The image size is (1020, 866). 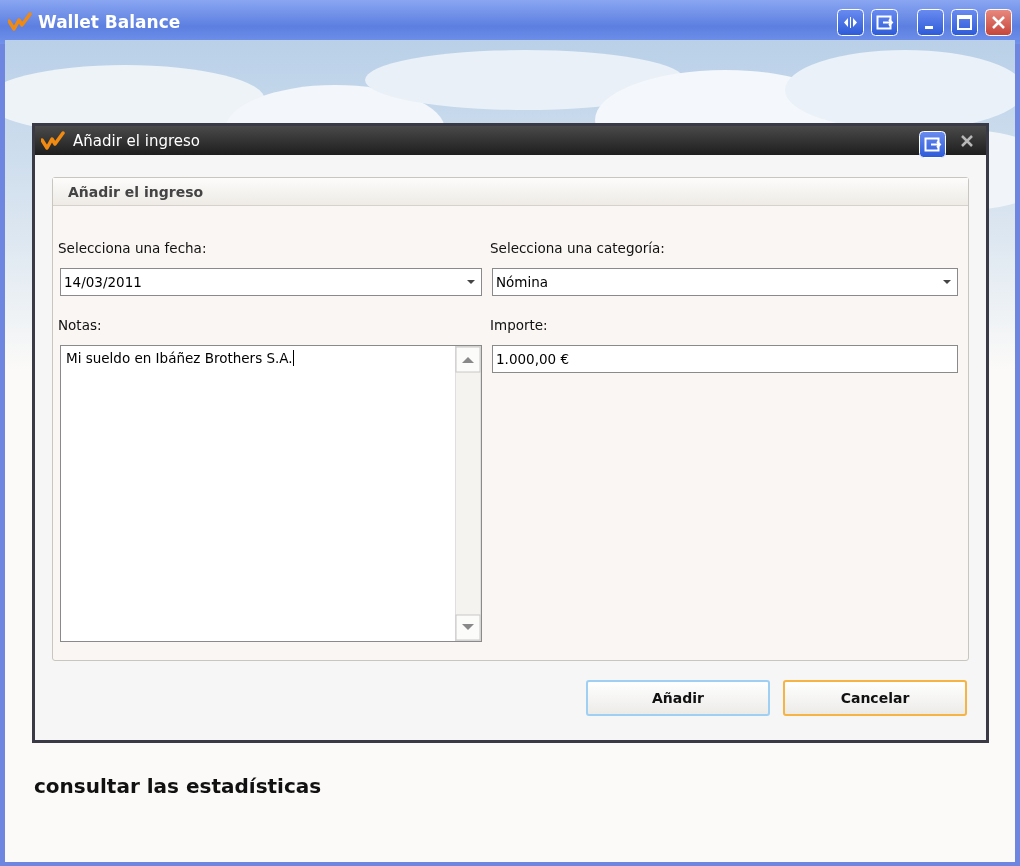 What do you see at coordinates (967, 140) in the screenshot?
I see `close-icon` at bounding box center [967, 140].